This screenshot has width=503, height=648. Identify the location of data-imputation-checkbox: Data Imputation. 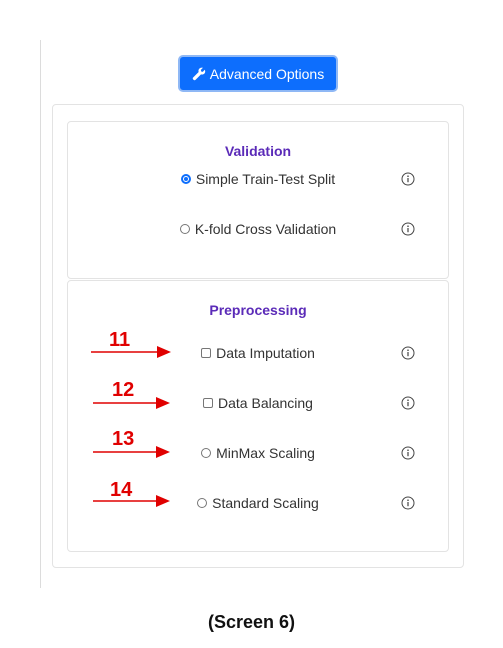
(258, 353).